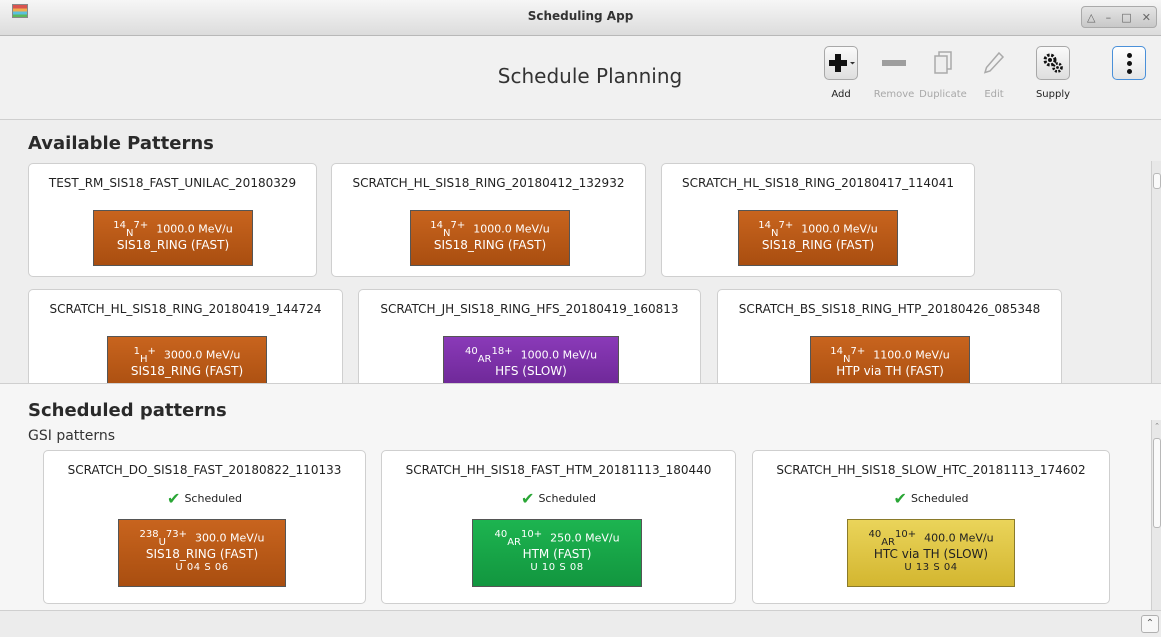  Describe the element at coordinates (185, 309) in the screenshot. I see `pattern-name: SCRATCH_HL_SIS18_RING_20180419_144724` at that location.